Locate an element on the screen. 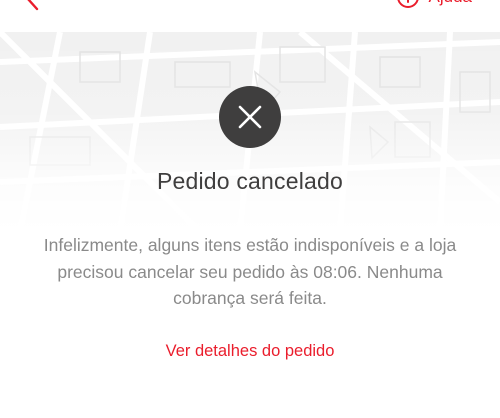 The image size is (500, 418). view-order-details-link: Ver detalhes do pedido is located at coordinates (250, 351).